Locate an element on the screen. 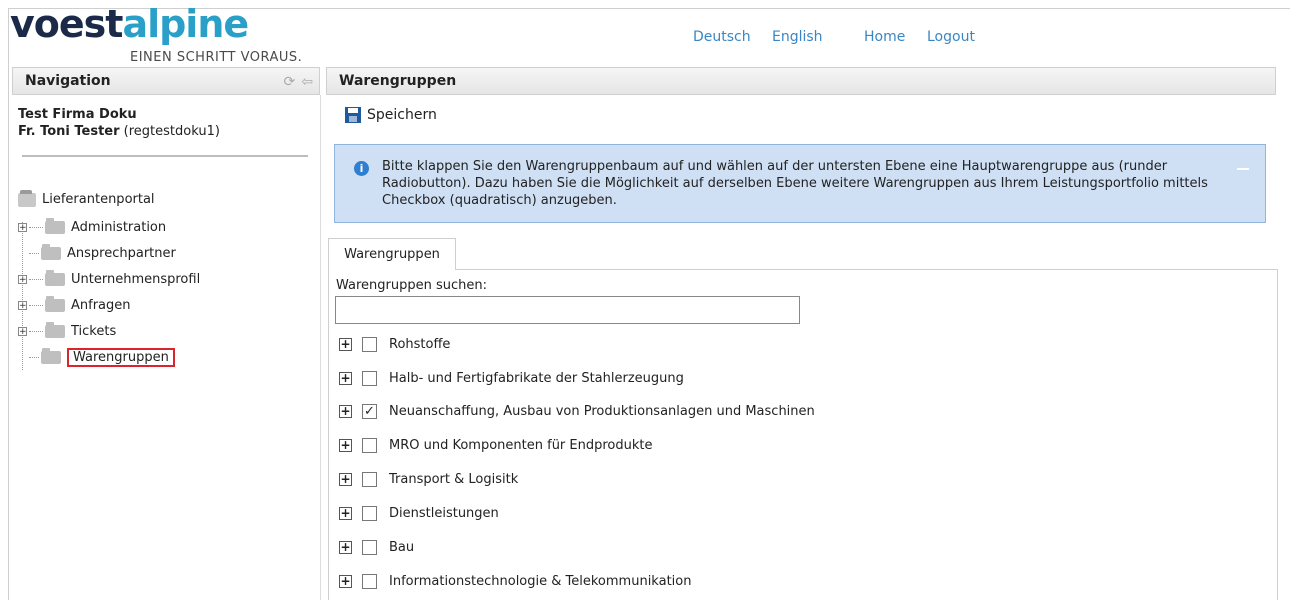  sidebar-item-anfragen: + Anfragen is located at coordinates (74, 305).